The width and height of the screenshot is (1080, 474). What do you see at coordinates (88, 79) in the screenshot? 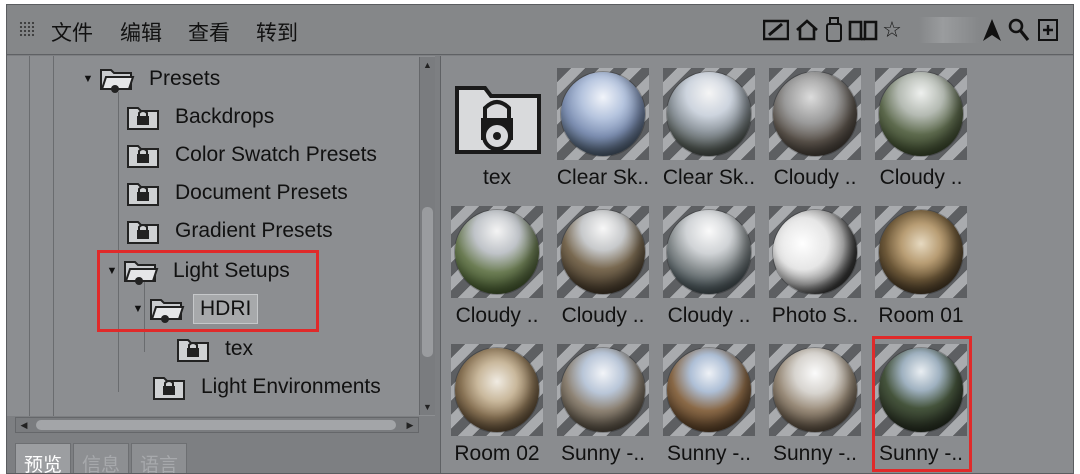
I see `expand-arrow-icon: ▼` at bounding box center [88, 79].